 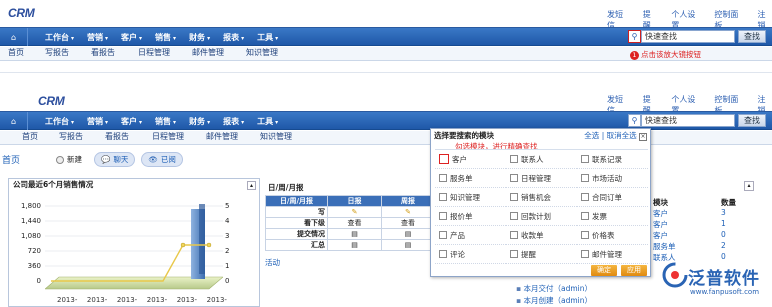 What do you see at coordinates (541, 197) in the screenshot?
I see `module-checkbox: 销售机会` at bounding box center [541, 197].